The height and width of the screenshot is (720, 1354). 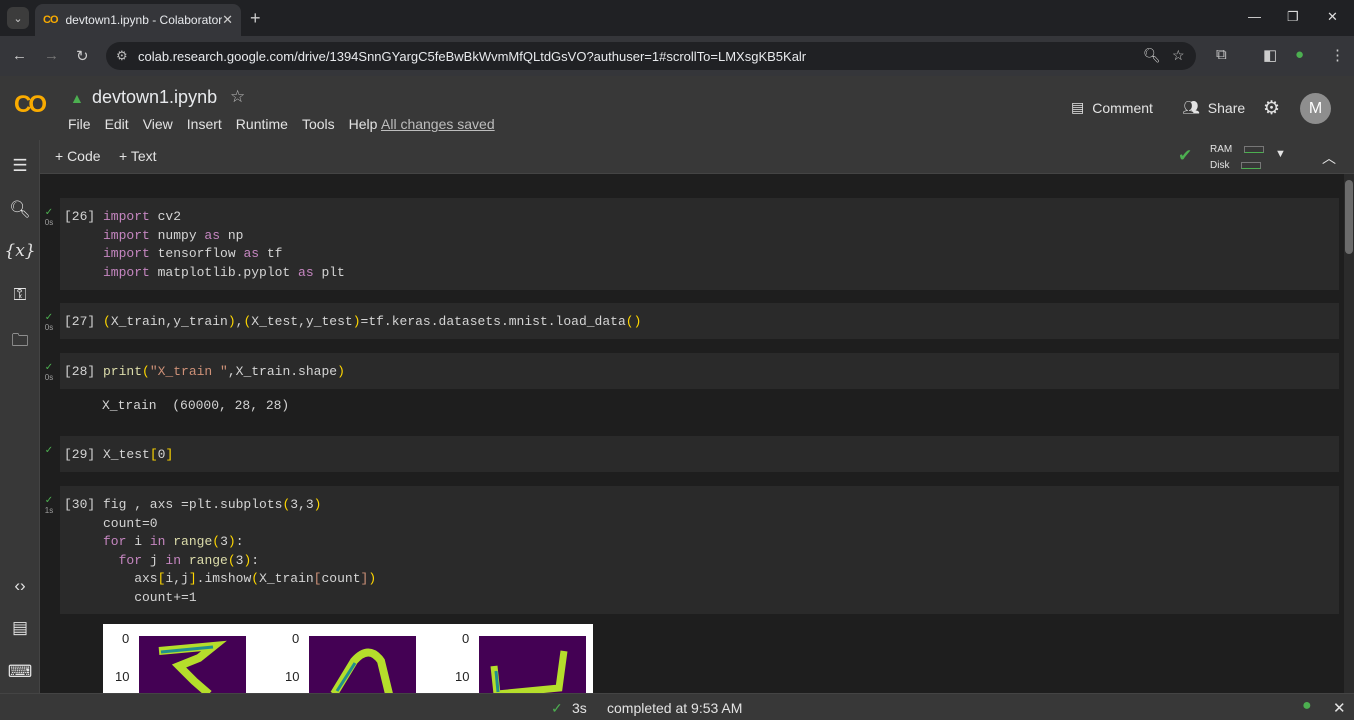 What do you see at coordinates (1191, 107) in the screenshot?
I see `people-icon: 👥︎` at bounding box center [1191, 107].